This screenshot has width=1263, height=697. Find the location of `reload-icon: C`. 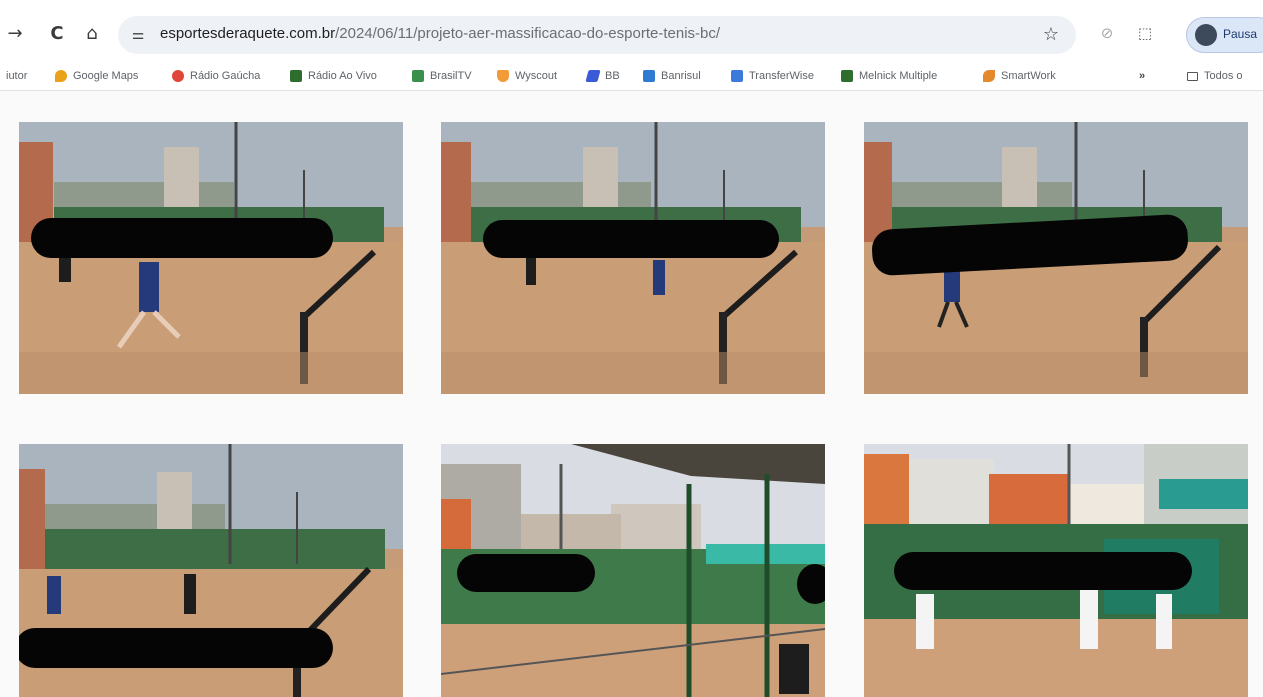

reload-icon: C is located at coordinates (57, 33).